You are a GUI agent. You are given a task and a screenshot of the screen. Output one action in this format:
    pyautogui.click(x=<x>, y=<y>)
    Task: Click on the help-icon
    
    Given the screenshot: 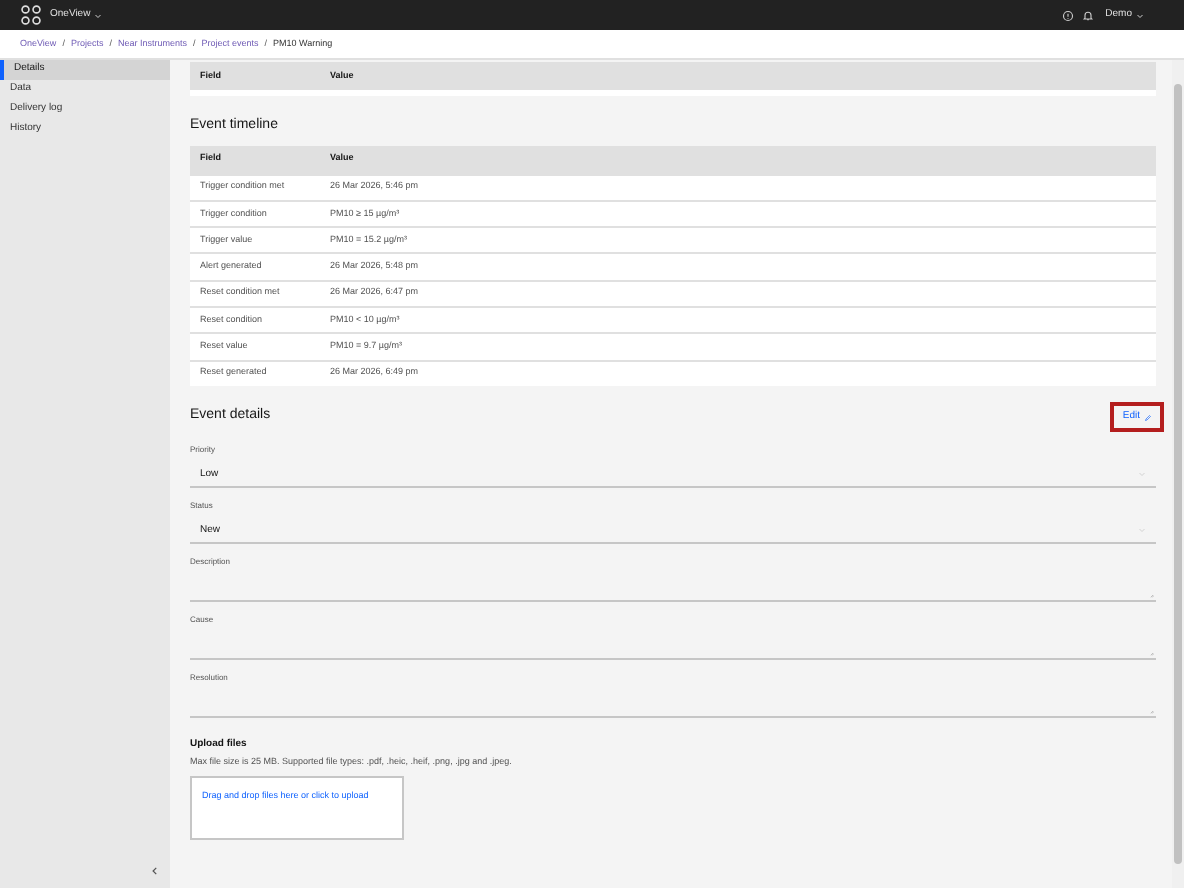 What is the action you would take?
    pyautogui.click(x=1067, y=15)
    